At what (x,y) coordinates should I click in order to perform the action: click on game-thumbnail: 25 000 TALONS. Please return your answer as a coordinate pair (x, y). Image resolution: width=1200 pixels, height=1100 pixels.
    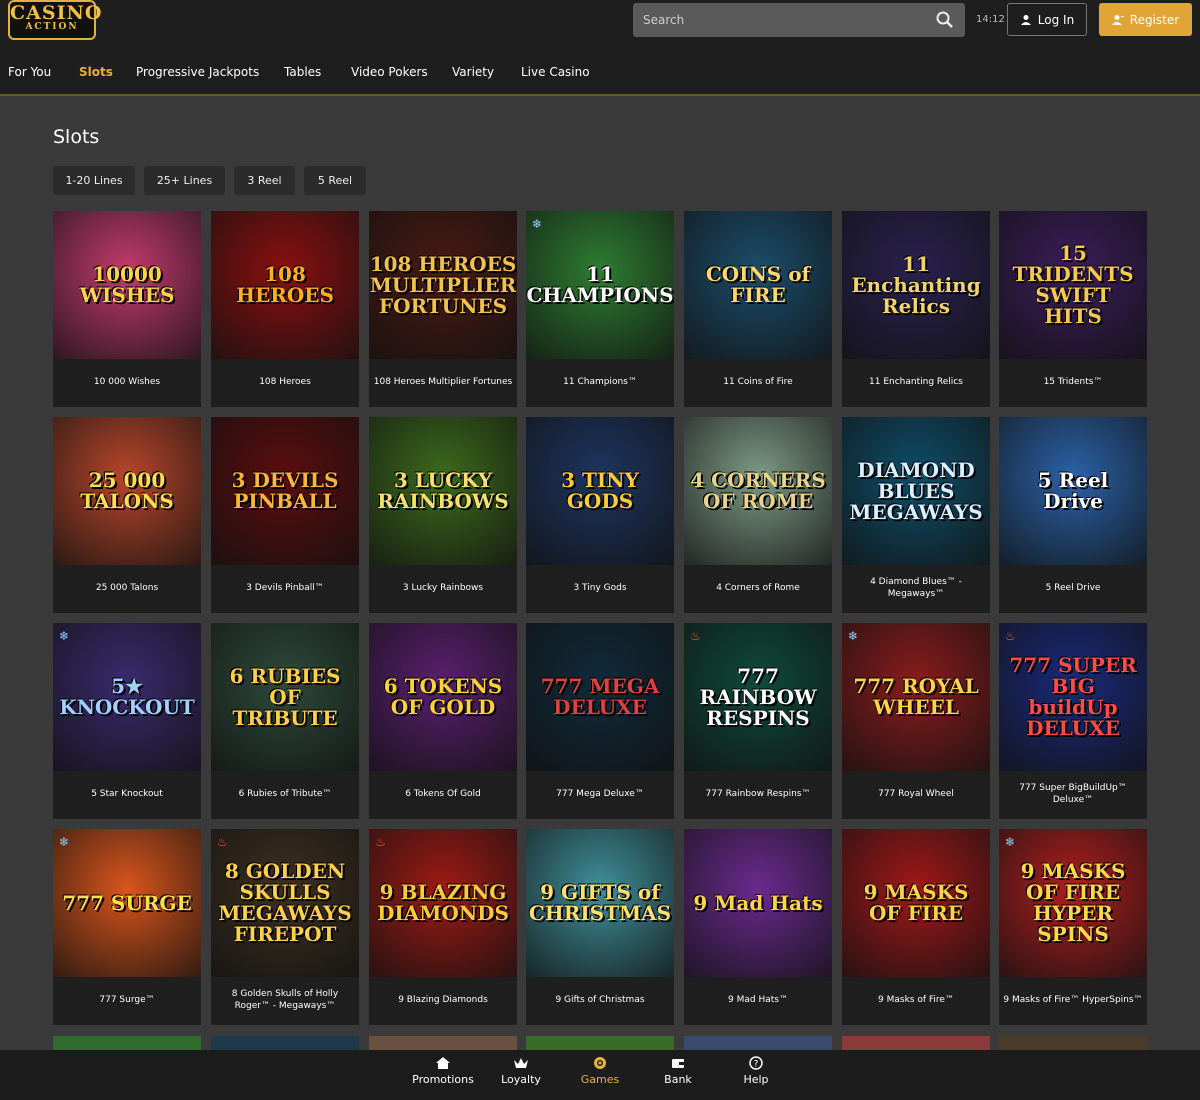
    Looking at the image, I should click on (127, 491).